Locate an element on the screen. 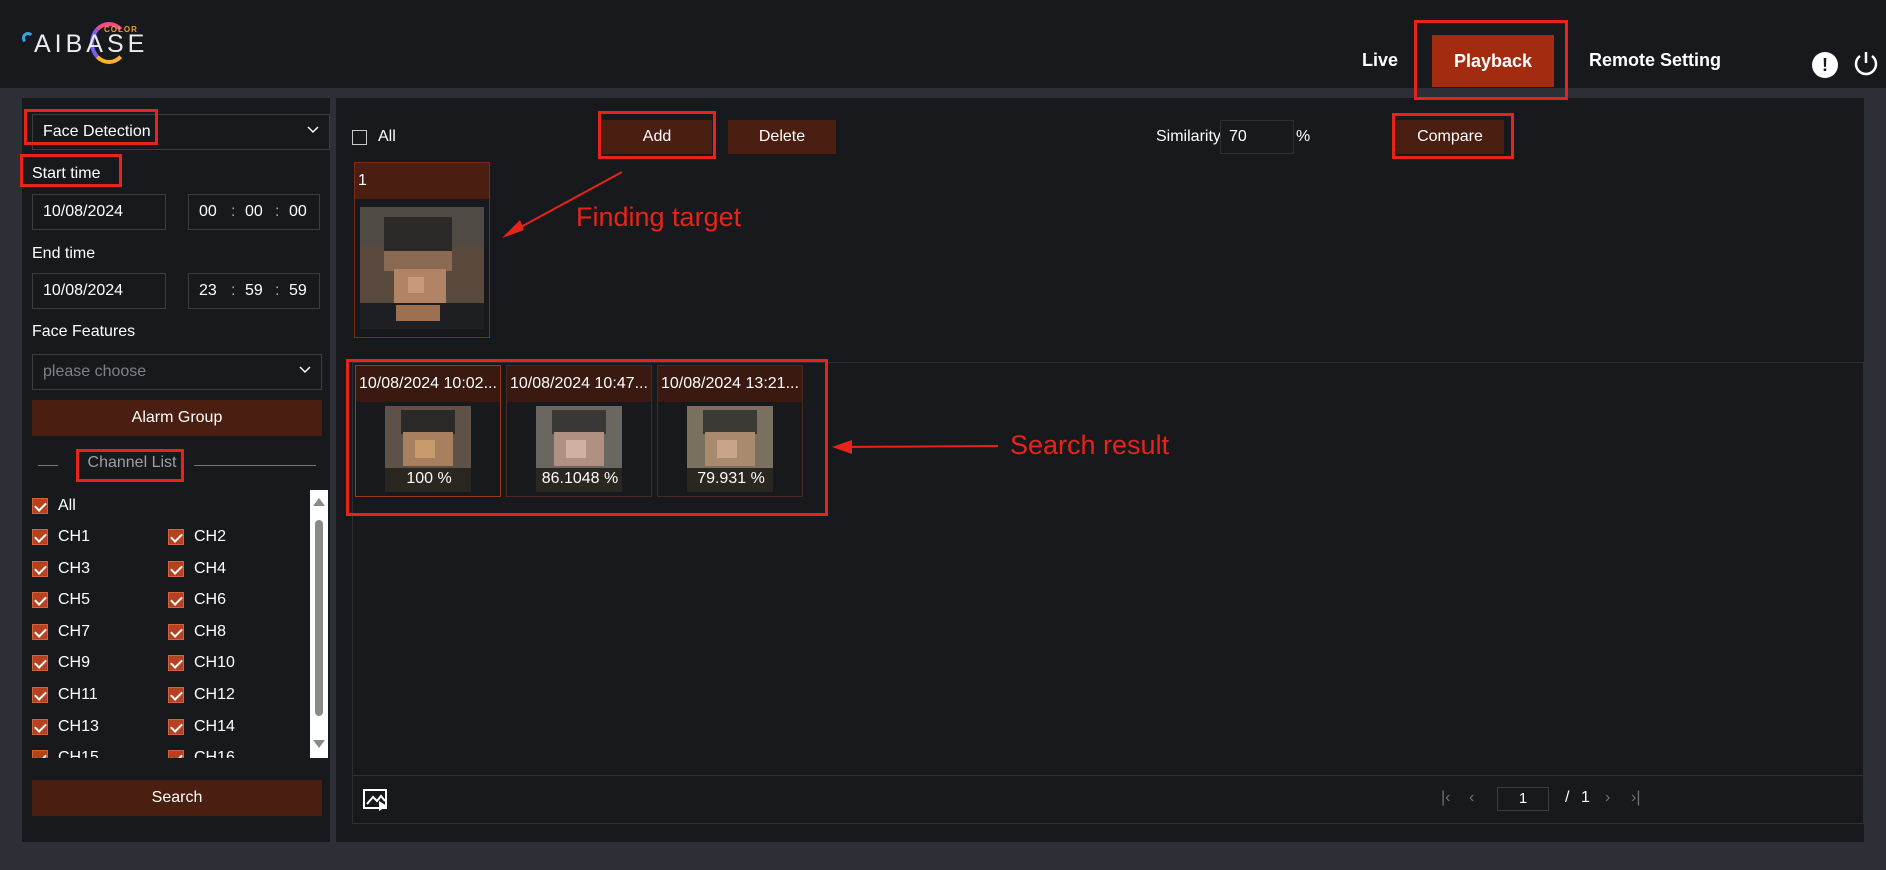  annotation-arrows is located at coordinates (750, 312).